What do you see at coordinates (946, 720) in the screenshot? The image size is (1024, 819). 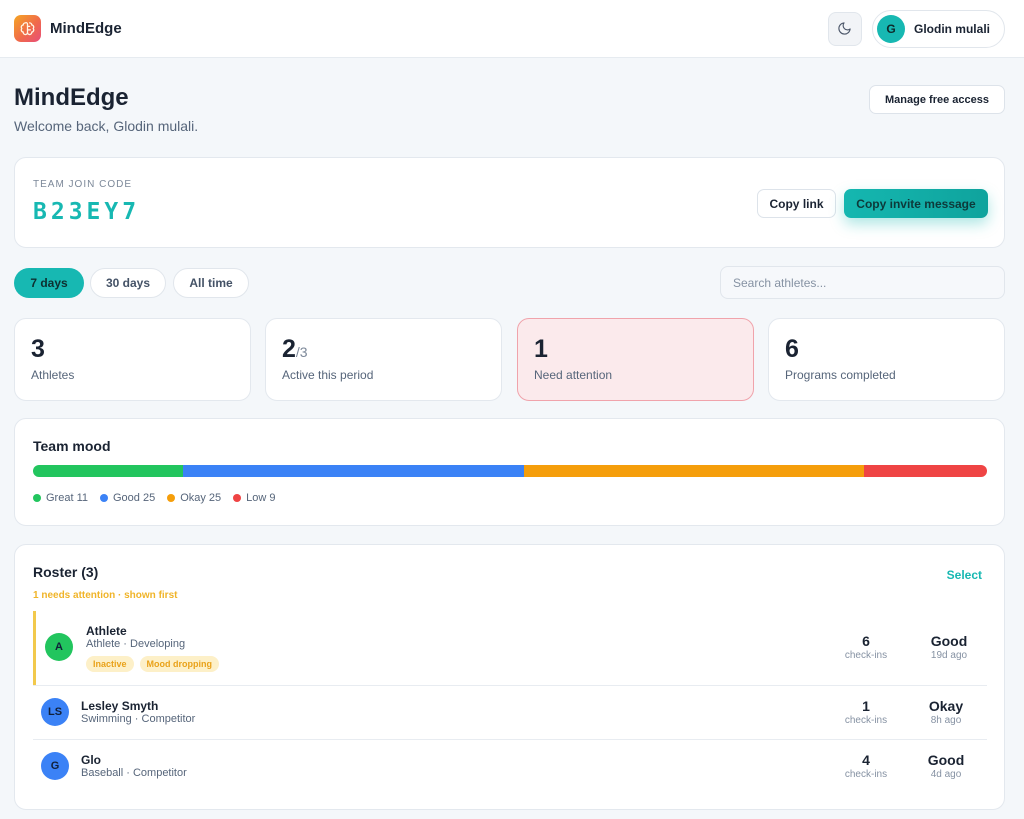 I see `last-seen: 8h ago` at bounding box center [946, 720].